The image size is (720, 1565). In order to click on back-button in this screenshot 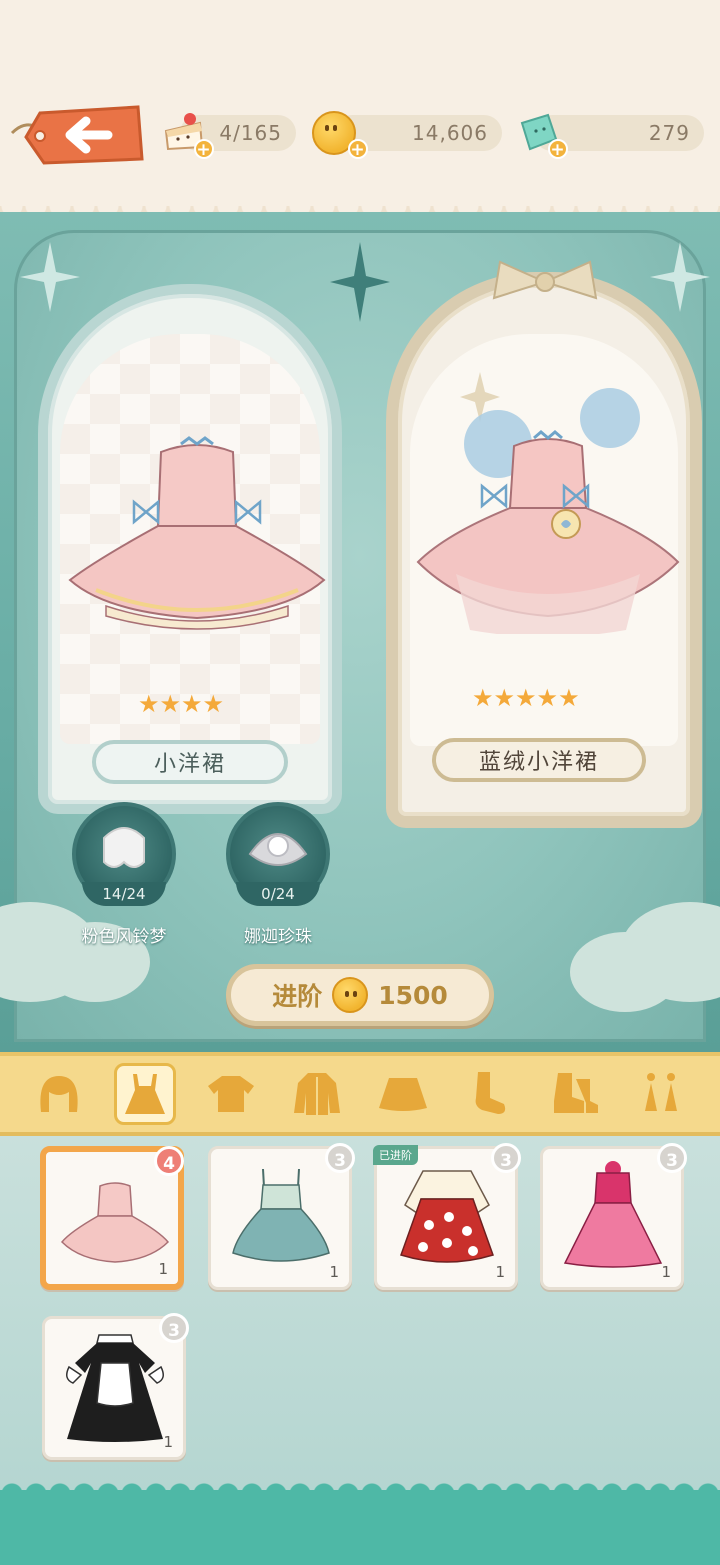, I will do `click(77, 135)`.